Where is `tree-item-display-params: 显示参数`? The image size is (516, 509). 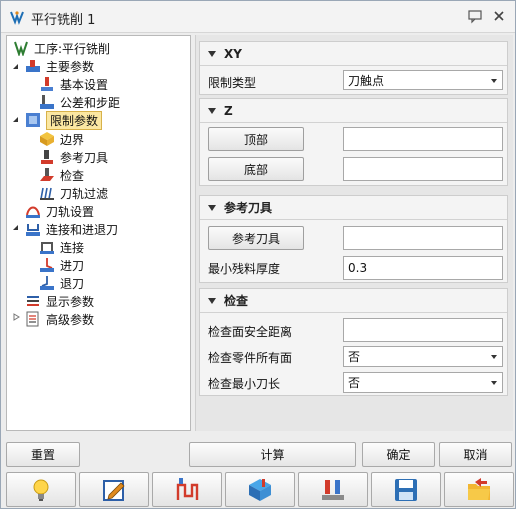 tree-item-display-params: 显示参数 is located at coordinates (59, 301).